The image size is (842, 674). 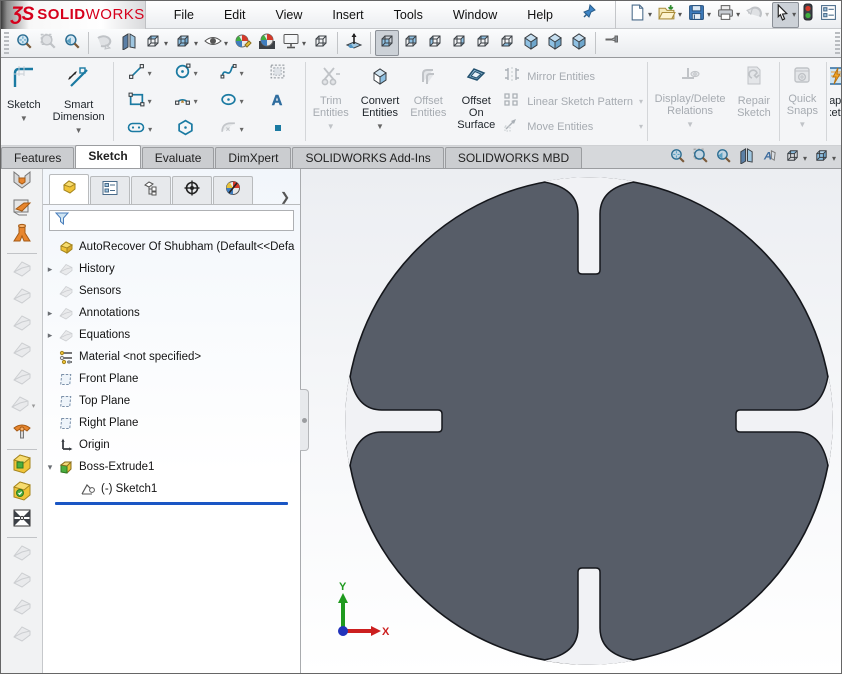 What do you see at coordinates (253, 157) in the screenshot?
I see `tab-dimxpert: DimXpert` at bounding box center [253, 157].